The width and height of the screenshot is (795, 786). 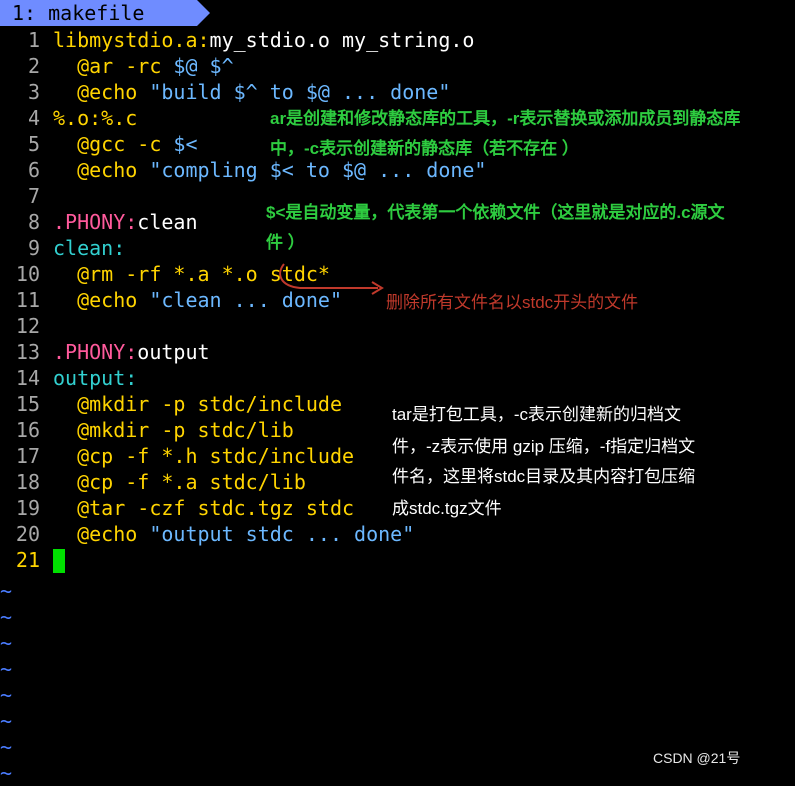 I want to click on code-token: $@ $^, so click(x=203, y=66).